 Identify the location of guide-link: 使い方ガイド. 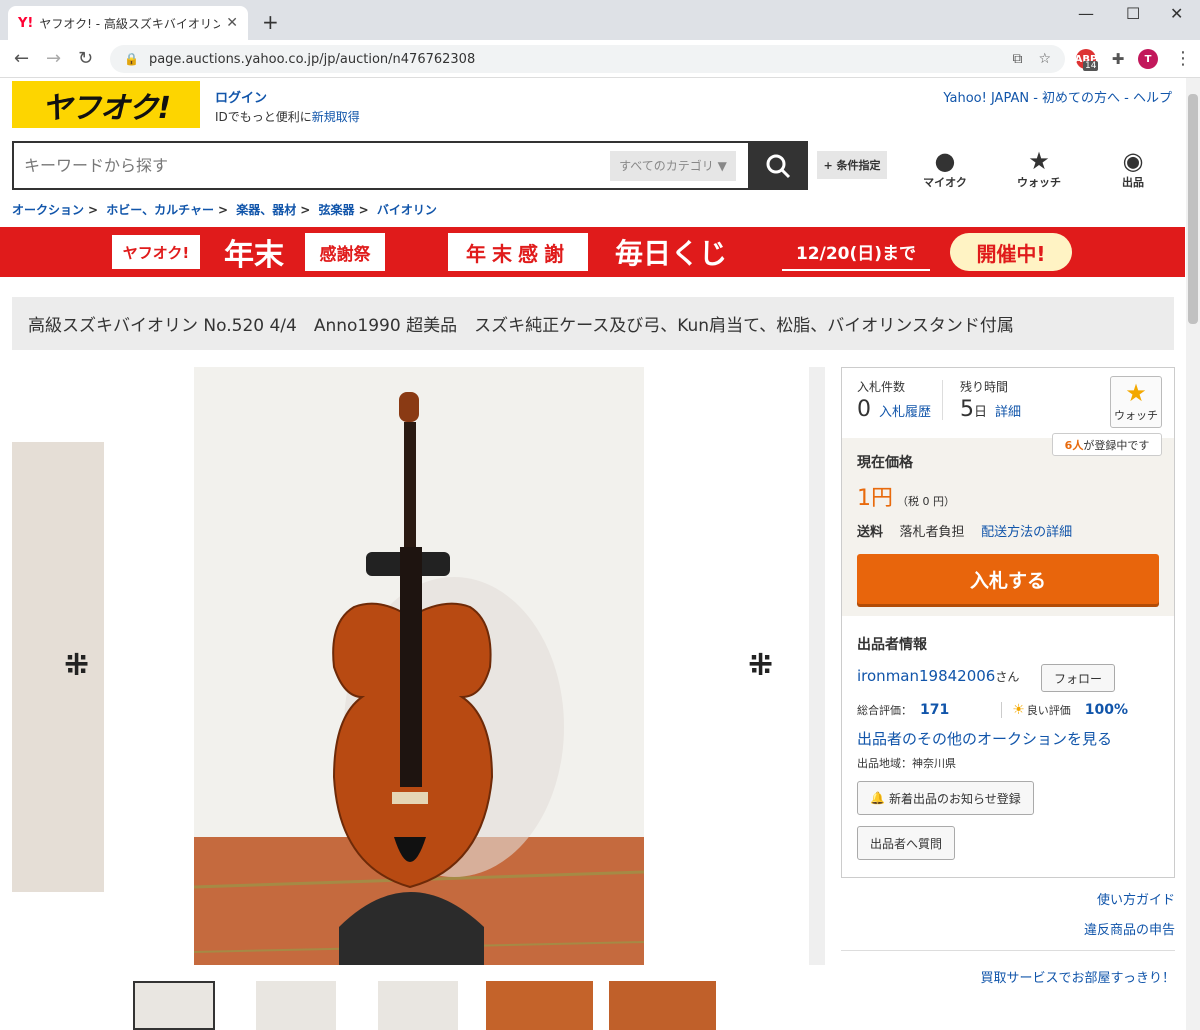
(1136, 898).